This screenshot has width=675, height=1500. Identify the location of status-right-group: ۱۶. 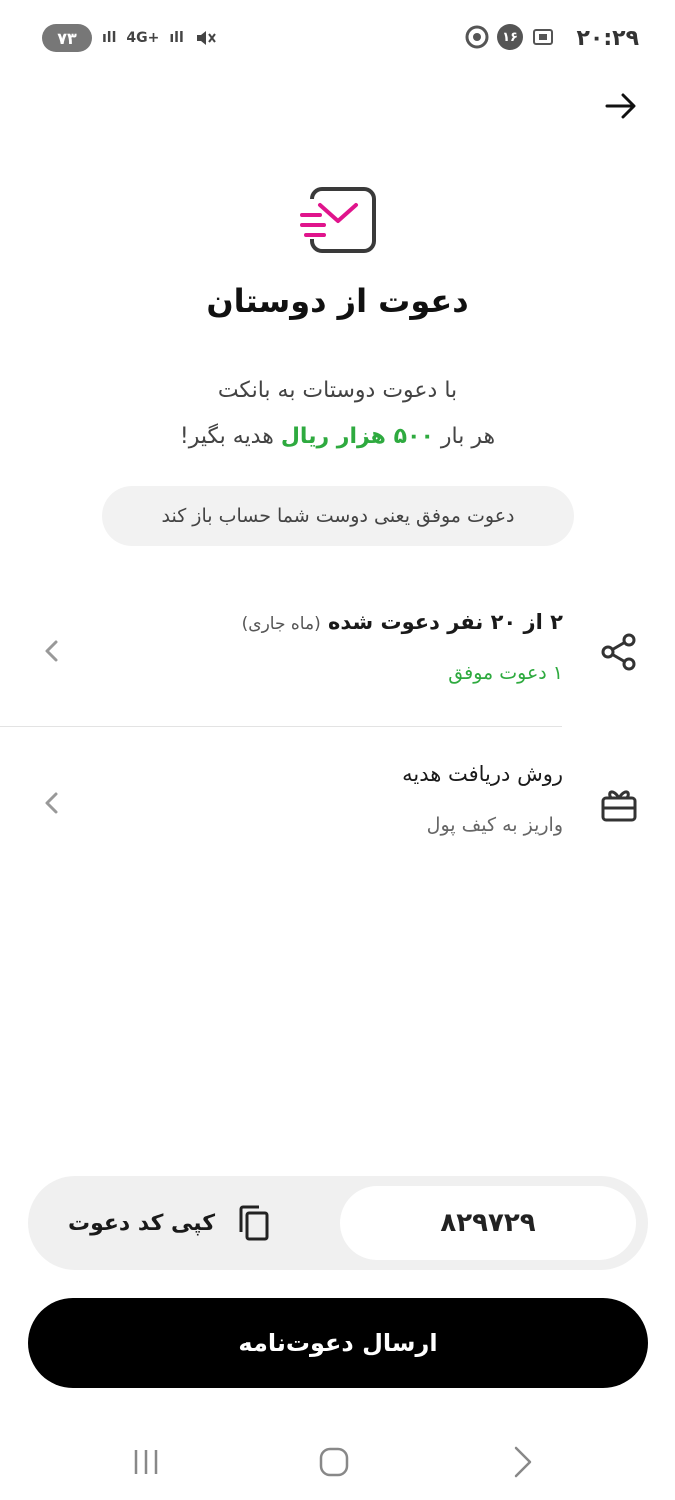
(510, 37).